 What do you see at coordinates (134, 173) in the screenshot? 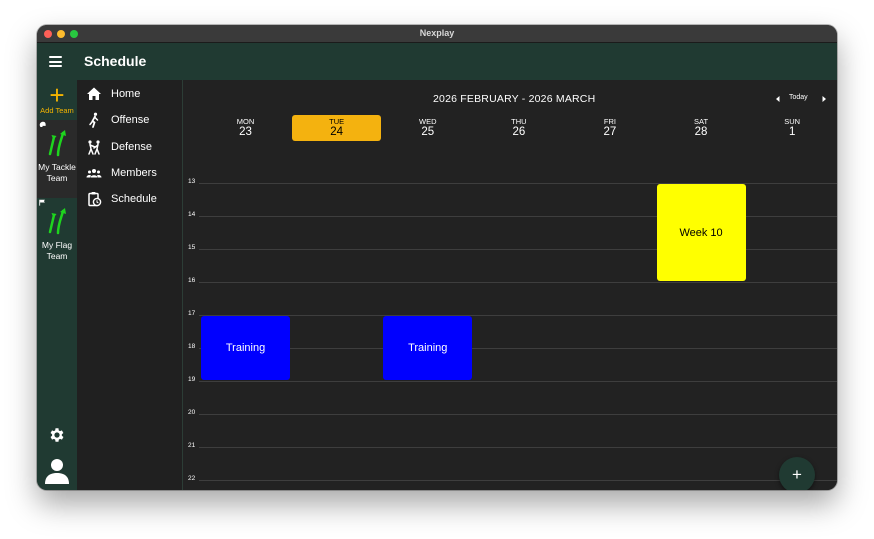
I see `nav-item-label: Members` at bounding box center [134, 173].